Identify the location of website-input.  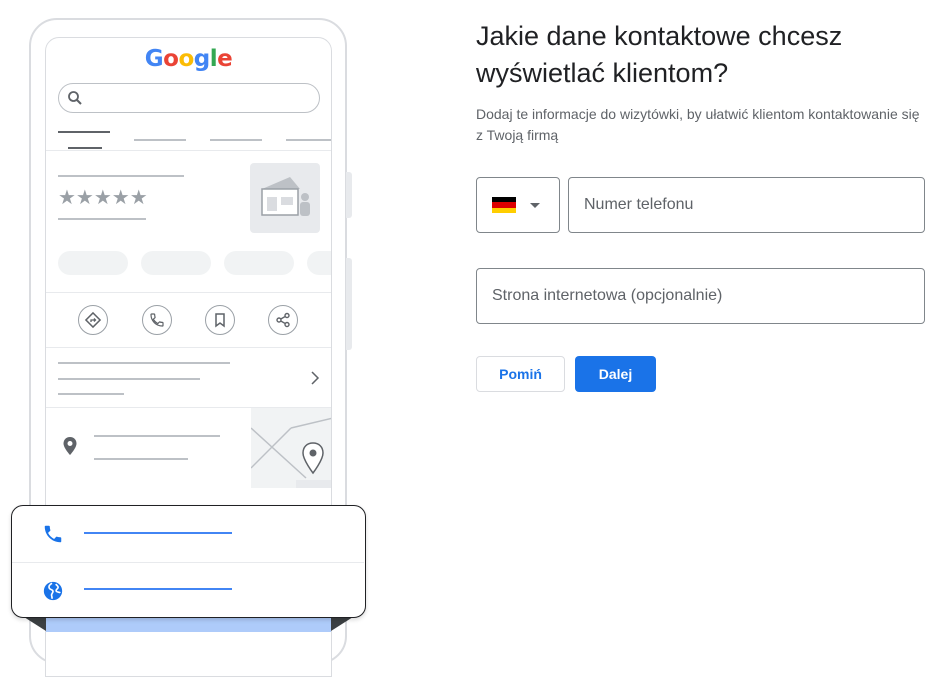
(700, 296).